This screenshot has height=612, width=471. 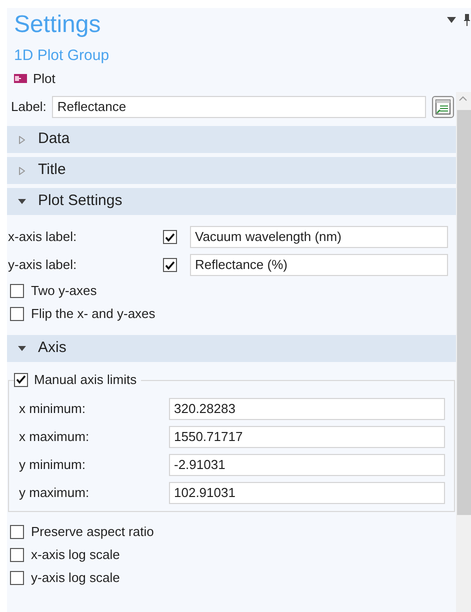 What do you see at coordinates (43, 265) in the screenshot?
I see `field-label: y-axis label:` at bounding box center [43, 265].